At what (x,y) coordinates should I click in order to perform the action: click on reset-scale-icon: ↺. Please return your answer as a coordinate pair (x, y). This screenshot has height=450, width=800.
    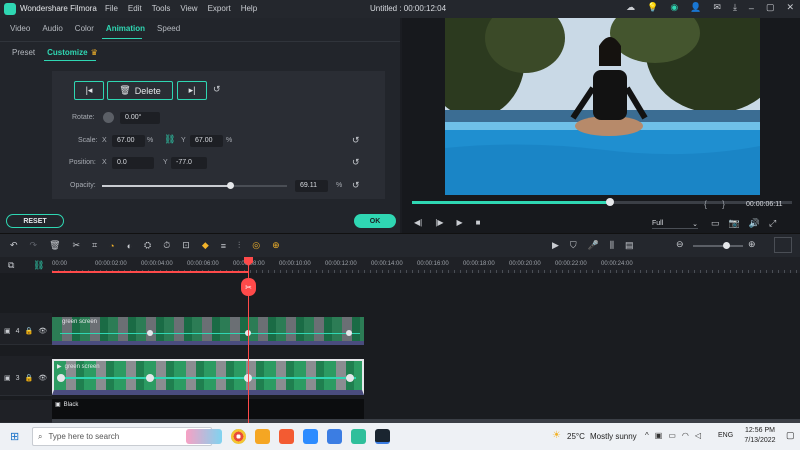
    Looking at the image, I should click on (356, 140).